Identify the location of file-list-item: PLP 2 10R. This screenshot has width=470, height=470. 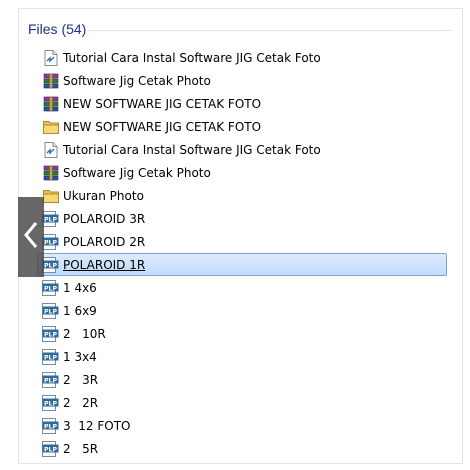
(242, 333).